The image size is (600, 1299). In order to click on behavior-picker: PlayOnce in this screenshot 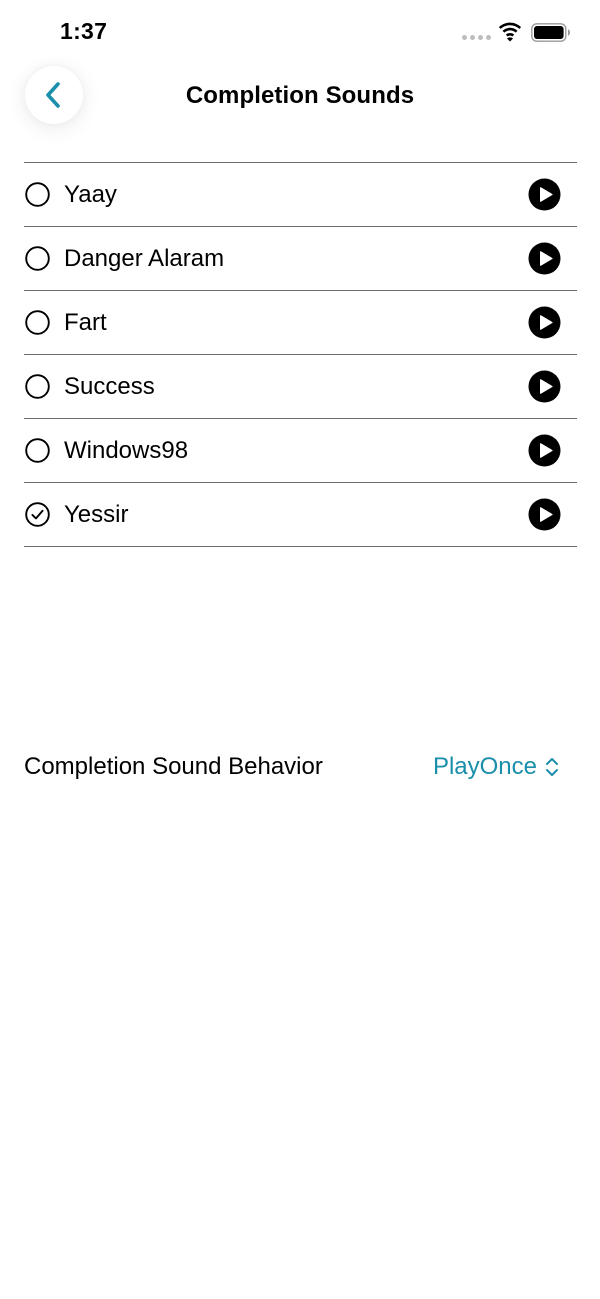, I will do `click(496, 767)`.